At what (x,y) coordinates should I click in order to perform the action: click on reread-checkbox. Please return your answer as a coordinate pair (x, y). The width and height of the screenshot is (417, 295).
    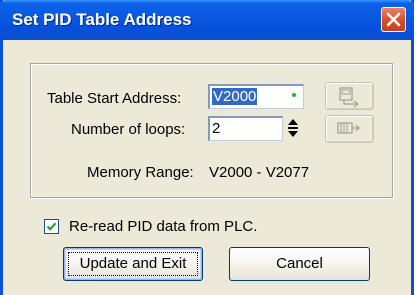
    Looking at the image, I should click on (51, 226).